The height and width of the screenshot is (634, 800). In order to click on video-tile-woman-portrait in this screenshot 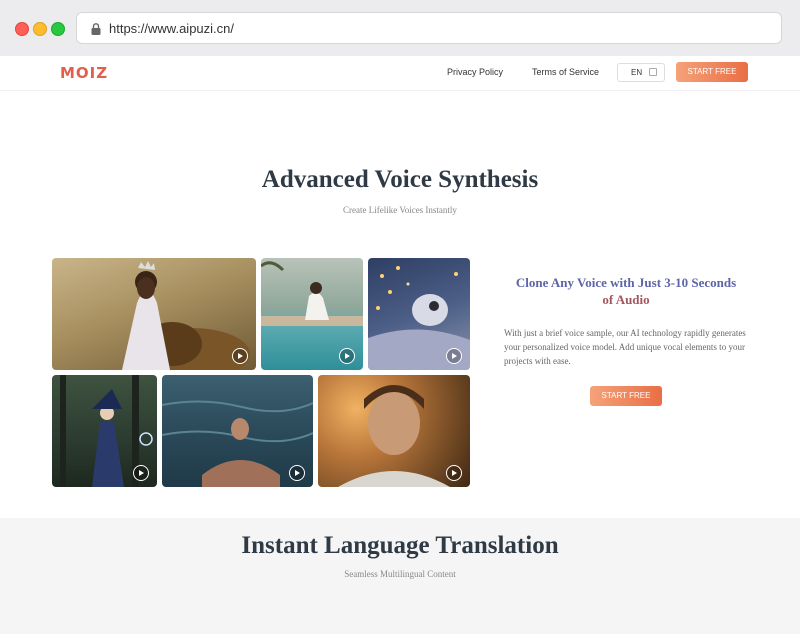, I will do `click(394, 431)`.